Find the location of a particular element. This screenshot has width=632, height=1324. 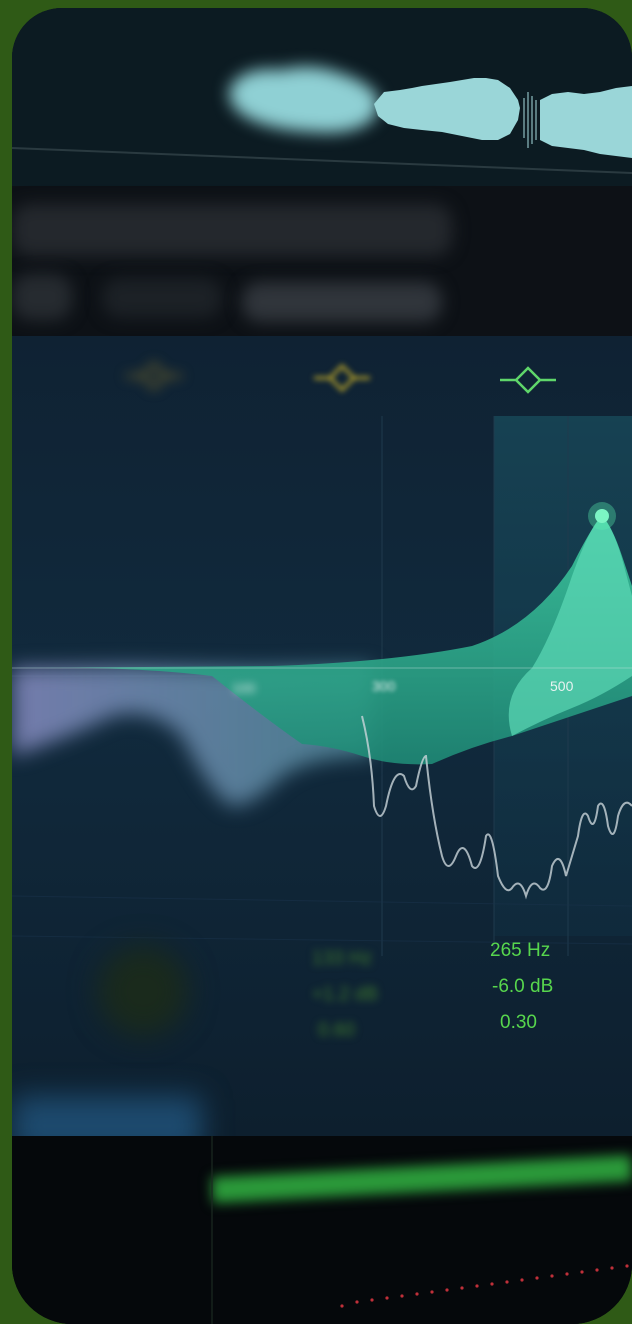

bell-band-icon-selected is located at coordinates (528, 383).